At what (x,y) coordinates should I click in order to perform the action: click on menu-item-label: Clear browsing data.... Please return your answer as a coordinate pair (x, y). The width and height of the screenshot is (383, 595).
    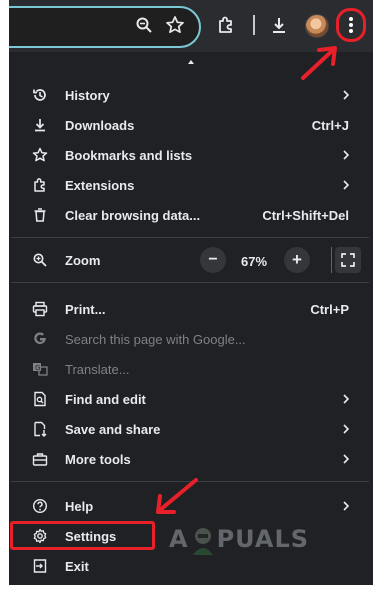
    Looking at the image, I should click on (133, 215).